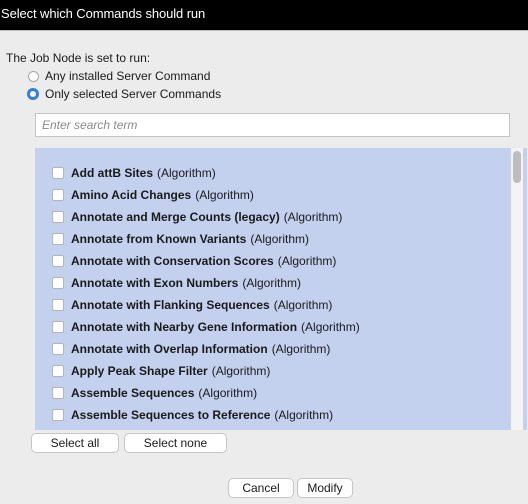 The height and width of the screenshot is (504, 528). I want to click on window-title-bar: Select which Commands should run, so click(264, 15).